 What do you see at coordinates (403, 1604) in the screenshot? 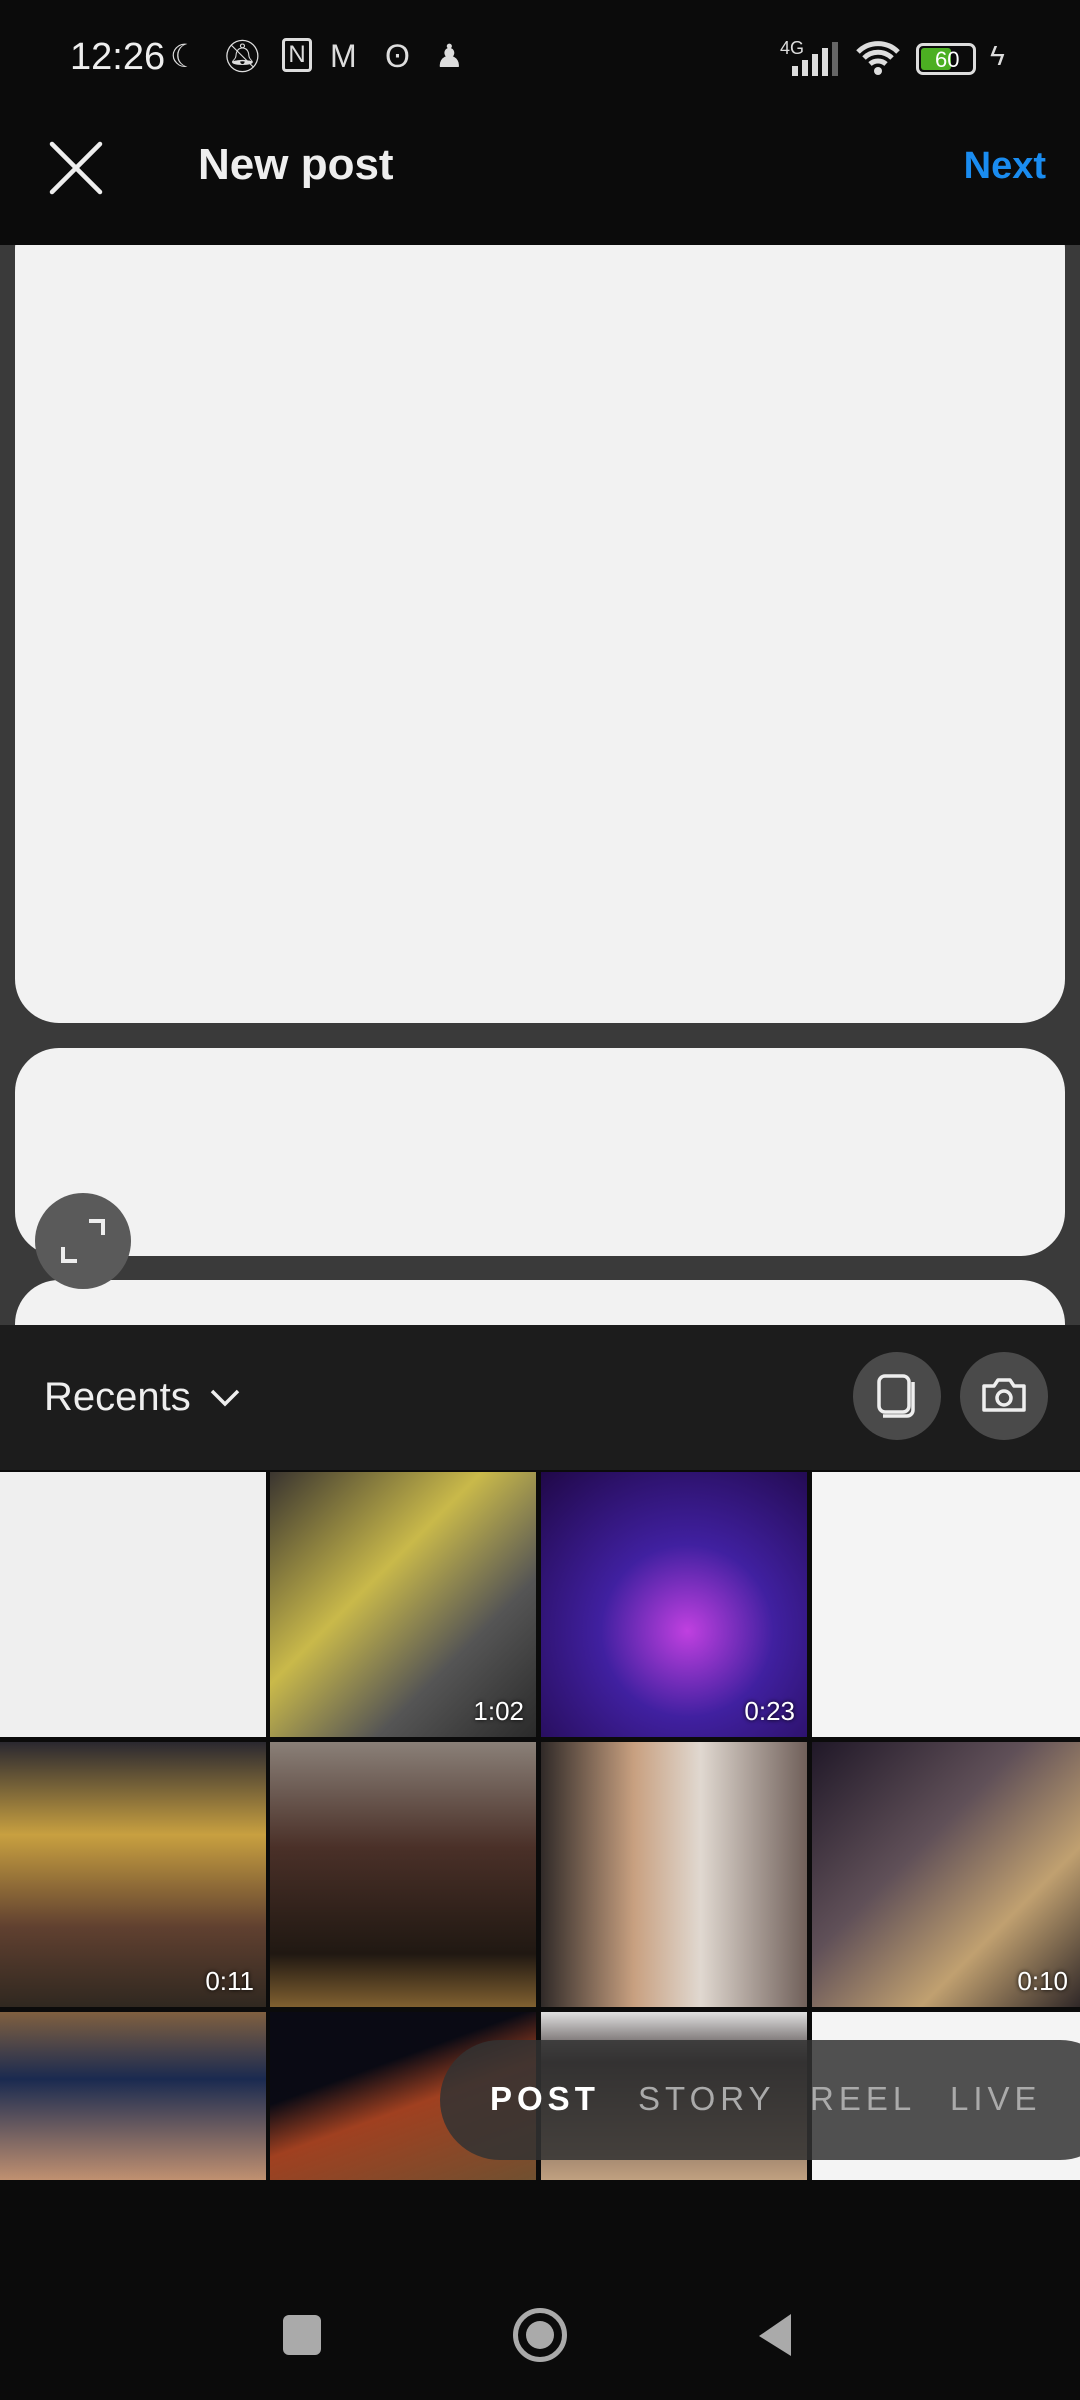
I see `gallery-thumbnail: 1:02` at bounding box center [403, 1604].